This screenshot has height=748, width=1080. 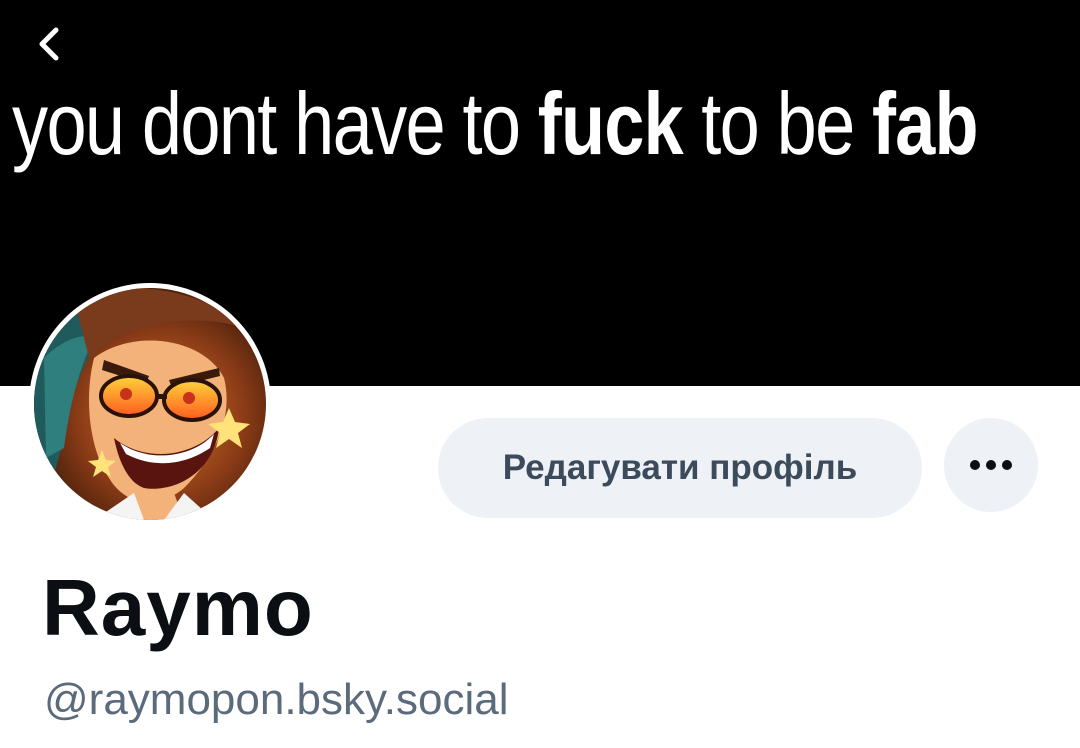 I want to click on more-options-button, so click(x=991, y=465).